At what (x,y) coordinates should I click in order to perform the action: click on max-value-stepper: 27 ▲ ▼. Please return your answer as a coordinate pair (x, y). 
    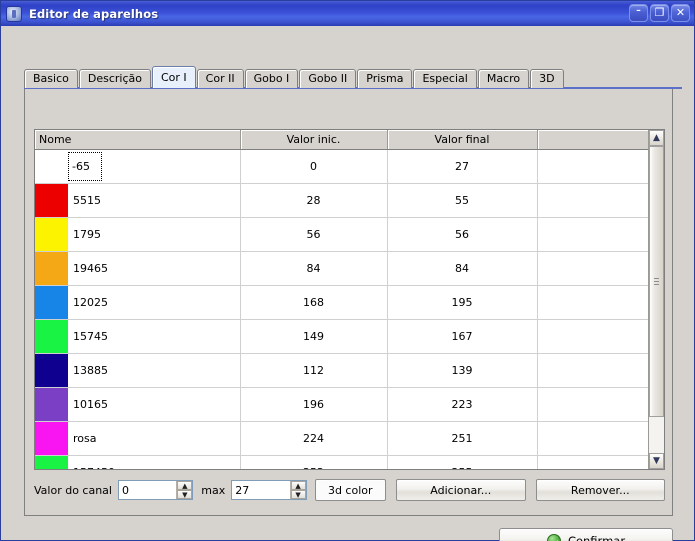
    Looking at the image, I should click on (269, 490).